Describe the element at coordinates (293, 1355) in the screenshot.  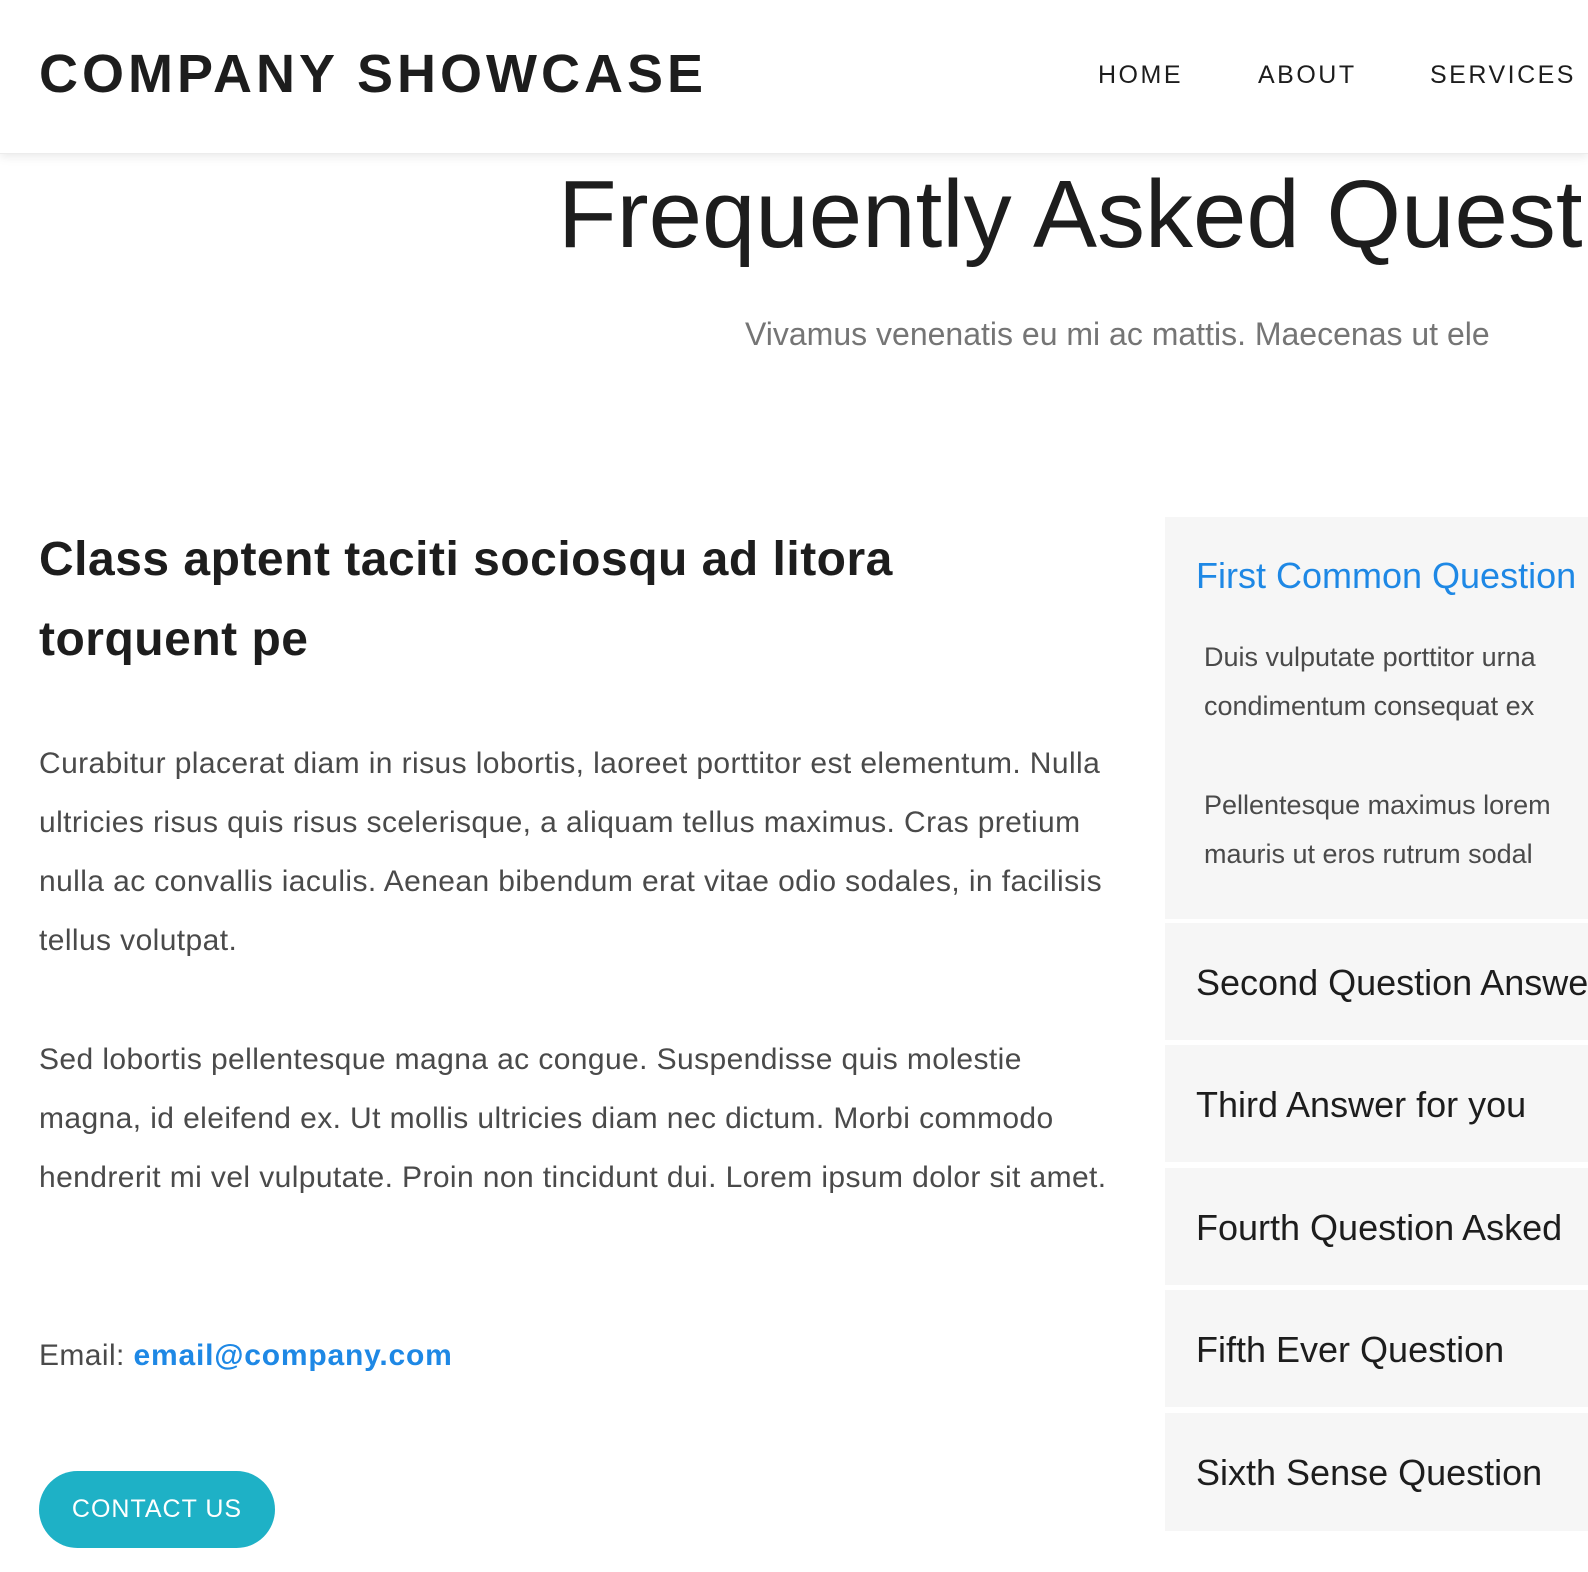
I see `email-link: email@company.com` at that location.